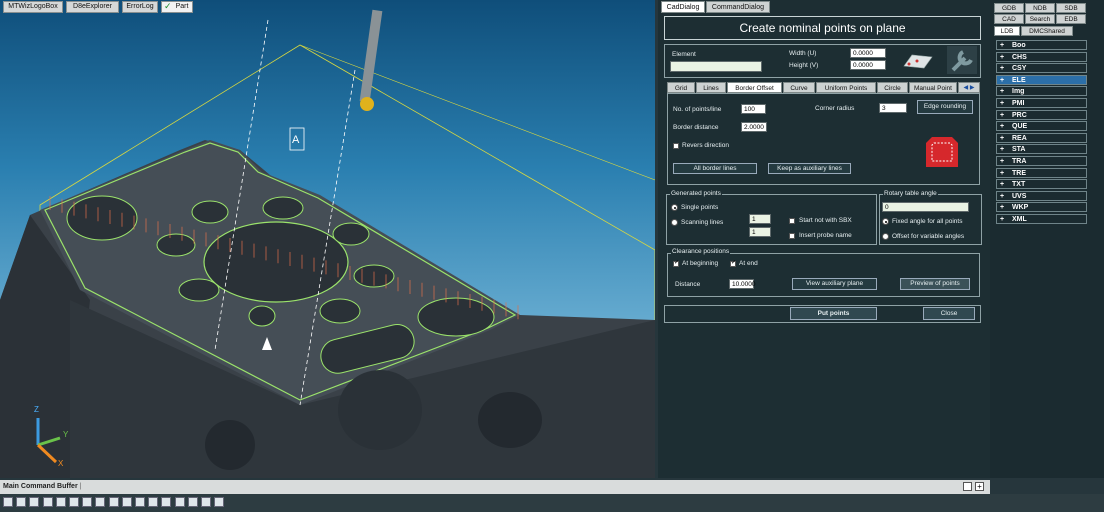 The height and width of the screenshot is (512, 1104). I want to click on measure-icon, so click(166, 502).